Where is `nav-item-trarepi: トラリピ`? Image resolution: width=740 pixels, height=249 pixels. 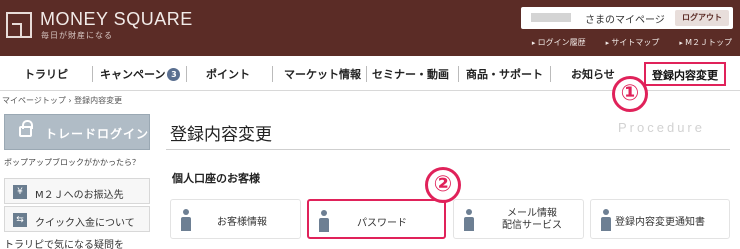 nav-item-trarepi: トラリピ is located at coordinates (46, 74).